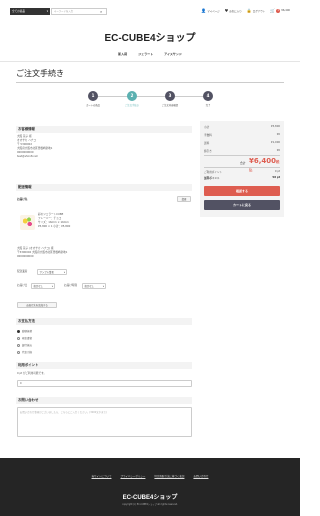 The width and height of the screenshot is (320, 516). I want to click on flow-step-confirm: 3 ご注文内容確認, so click(170, 99).